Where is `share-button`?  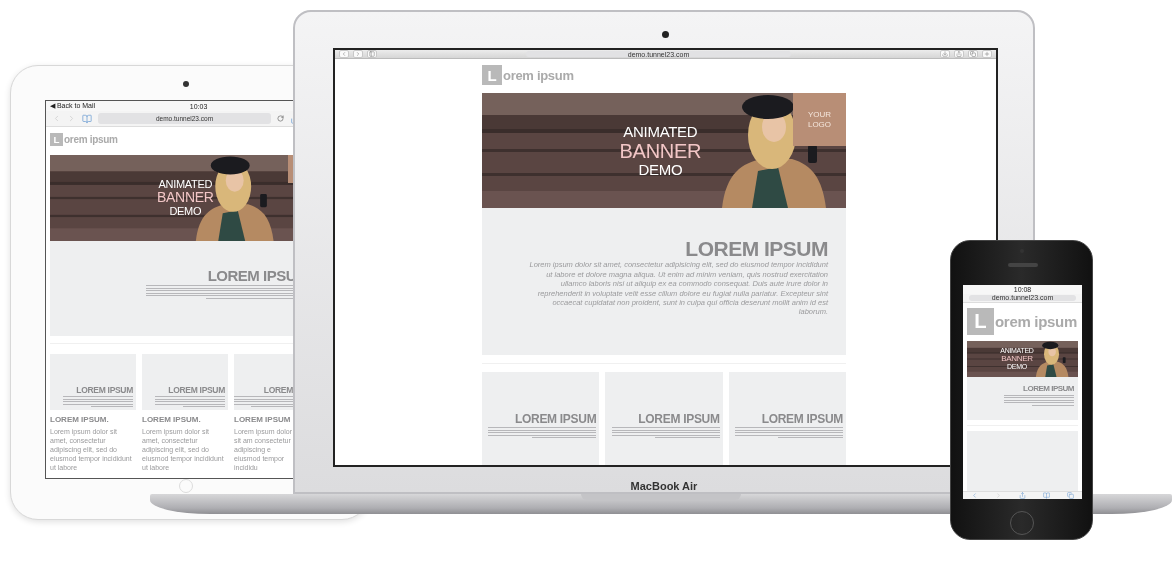 share-button is located at coordinates (959, 54).